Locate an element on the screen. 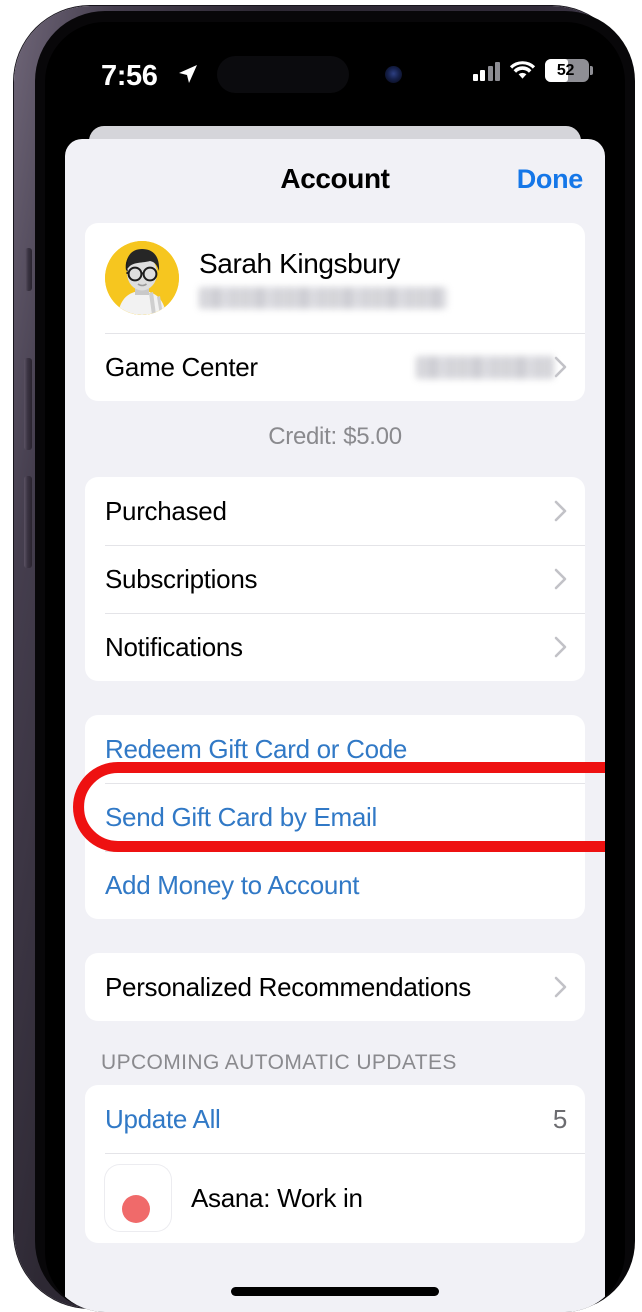  updates-group: Update All 5 Asana: Work in is located at coordinates (335, 1164).